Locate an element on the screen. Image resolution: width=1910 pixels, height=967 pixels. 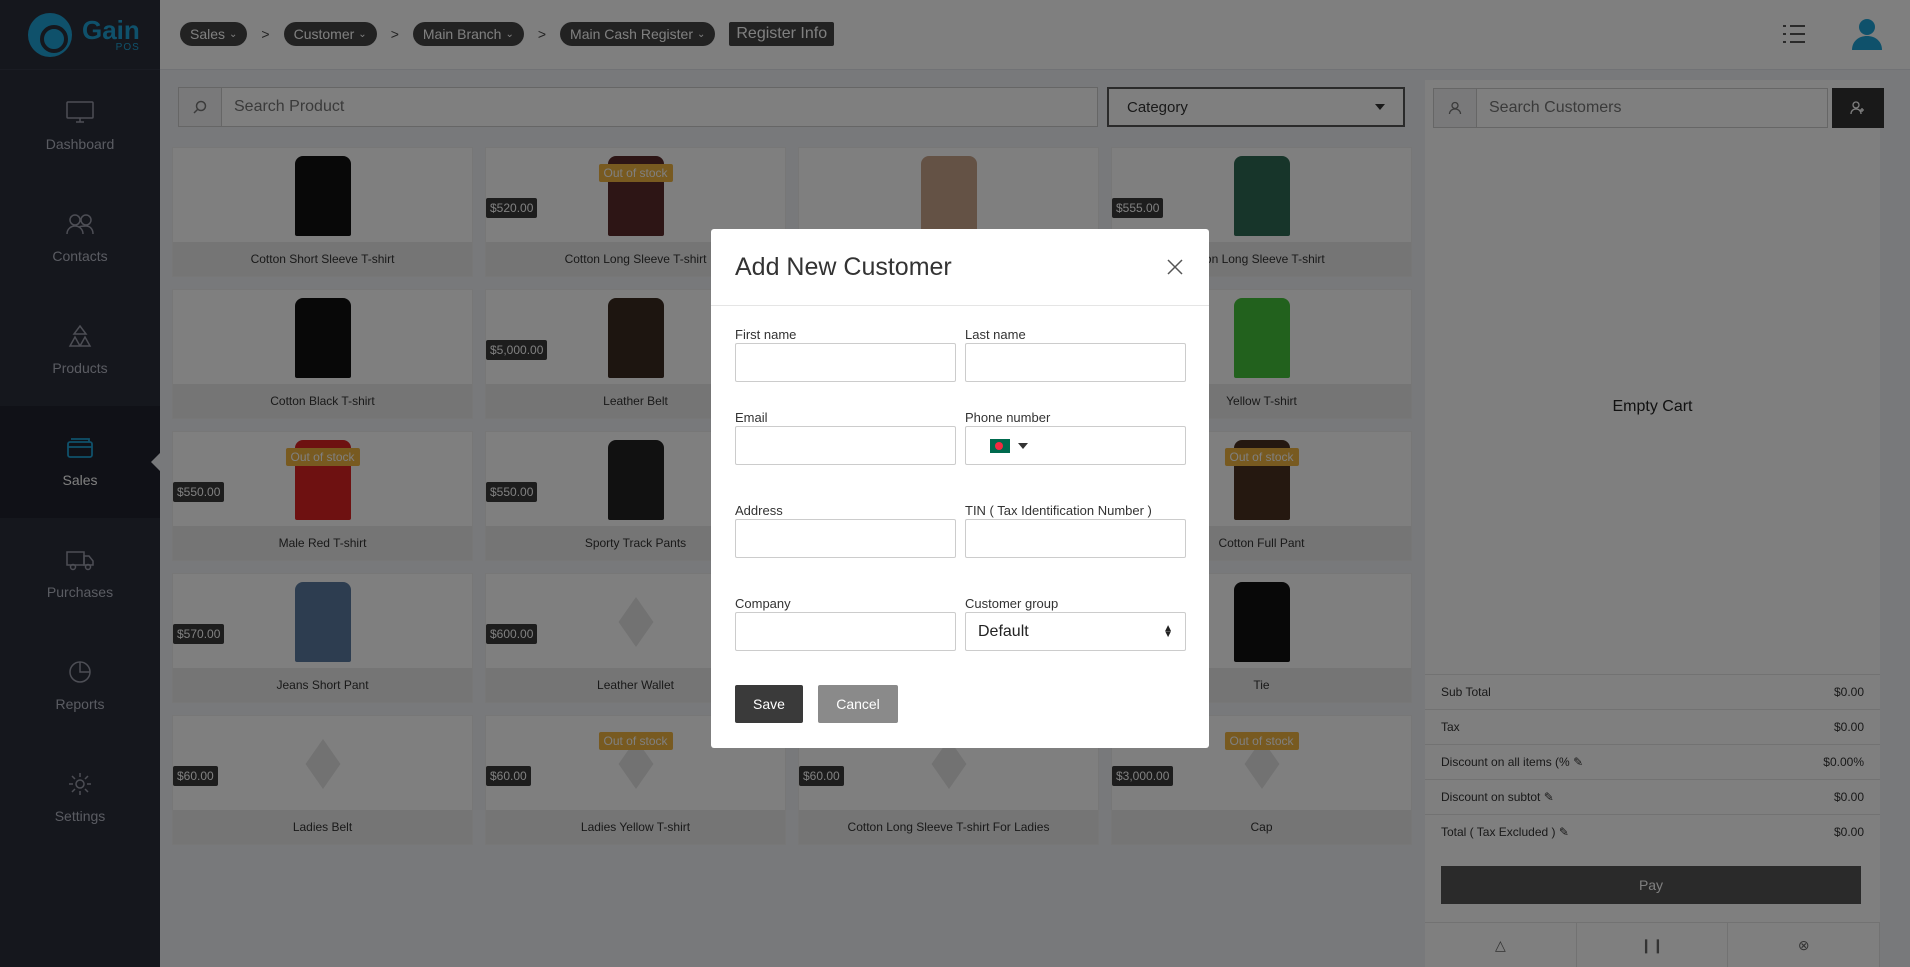
cancel-button: Cancel is located at coordinates (858, 704).